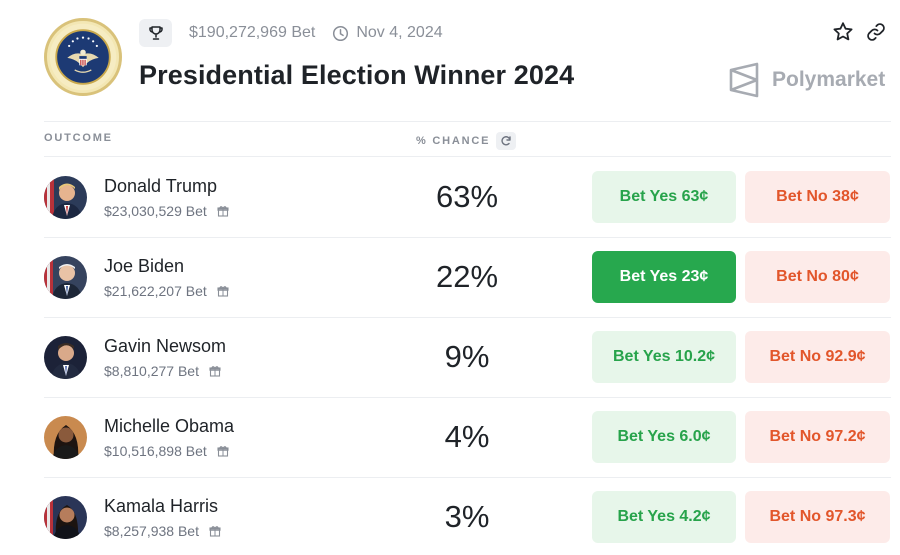 The image size is (900, 555). I want to click on outcome-column-header: OUTCOME, so click(78, 138).